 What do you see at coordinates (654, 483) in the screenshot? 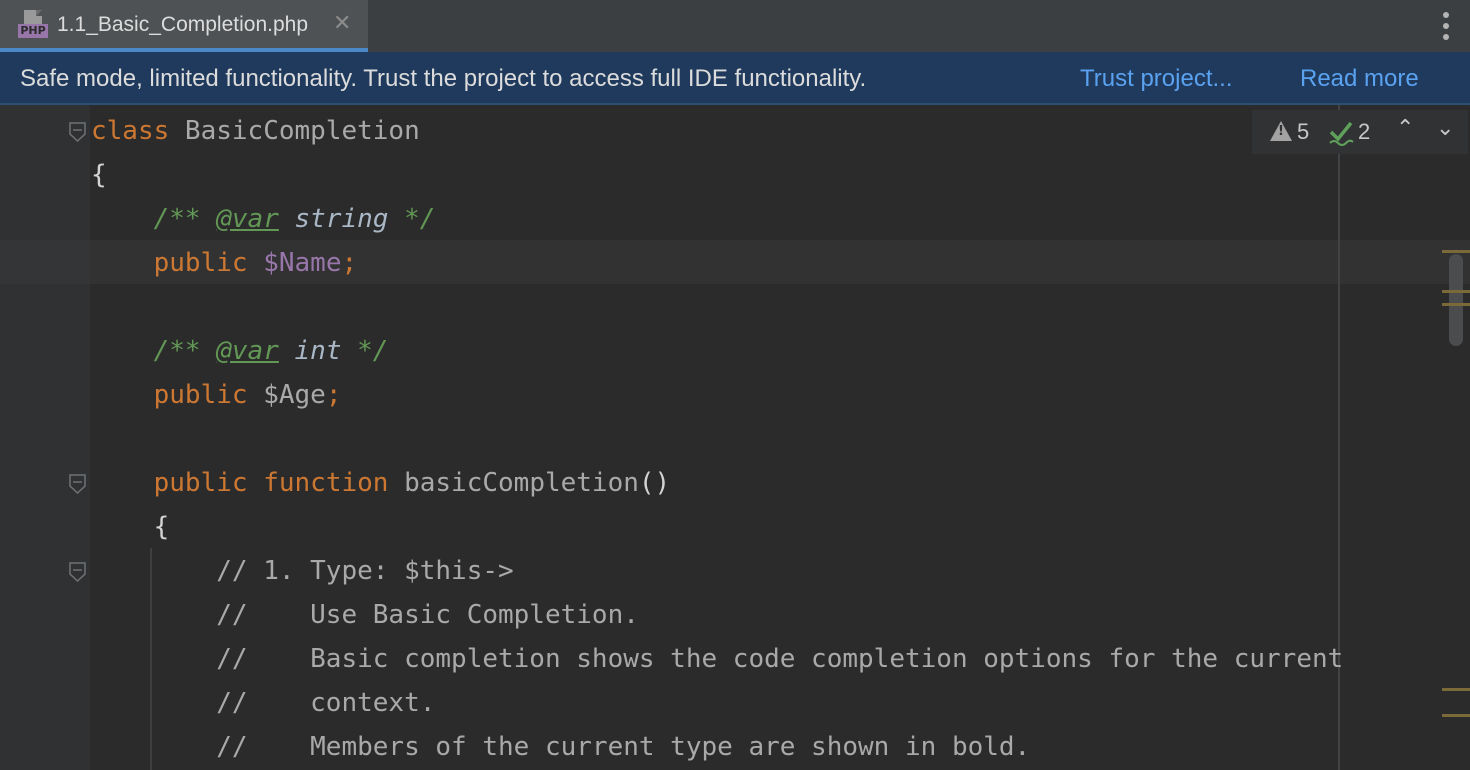
I see `code-token: ()` at bounding box center [654, 483].